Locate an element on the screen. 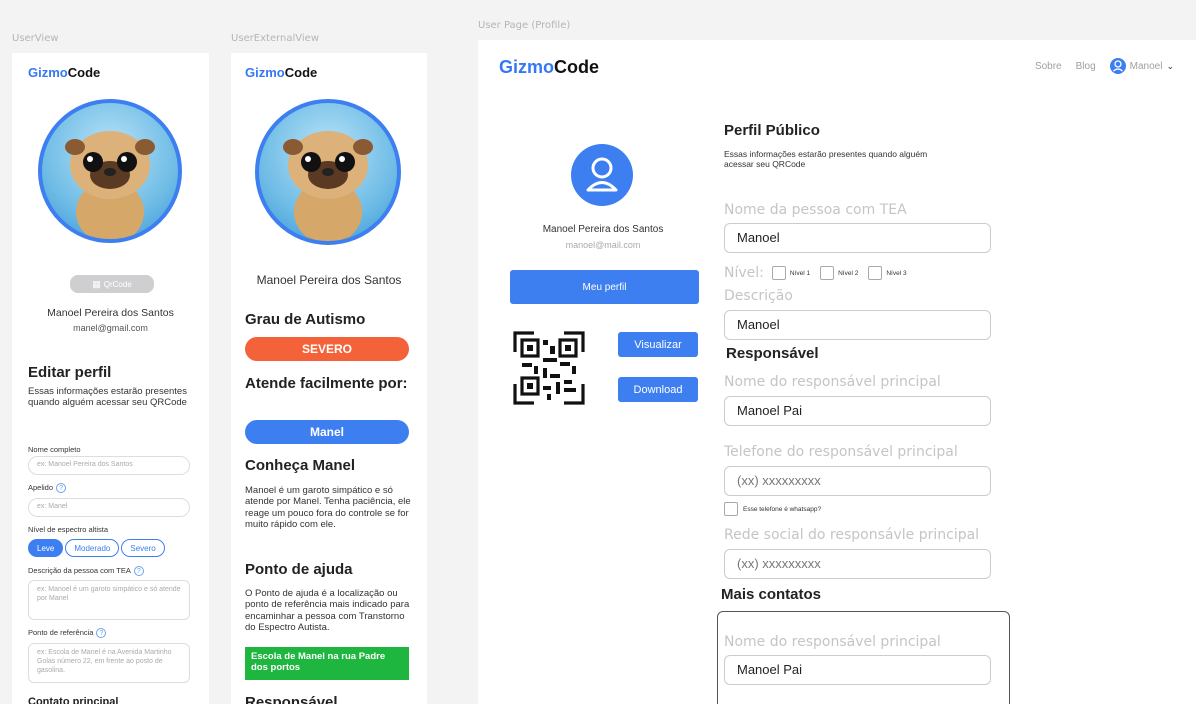 Image resolution: width=1196 pixels, height=704 pixels. contact-name-label: Nome do responsável principal is located at coordinates (832, 642).